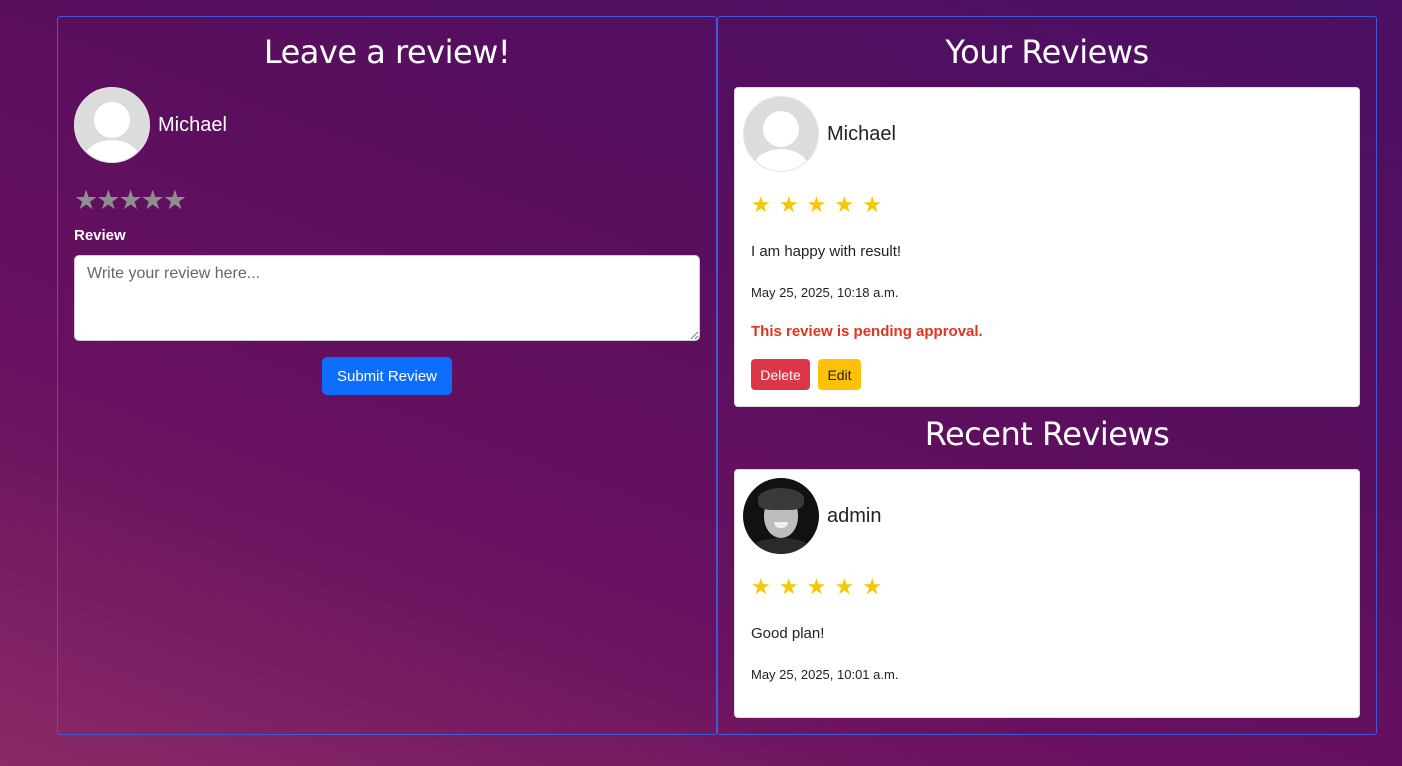 The height and width of the screenshot is (766, 1402). What do you see at coordinates (781, 516) in the screenshot?
I see `admin-avatar` at bounding box center [781, 516].